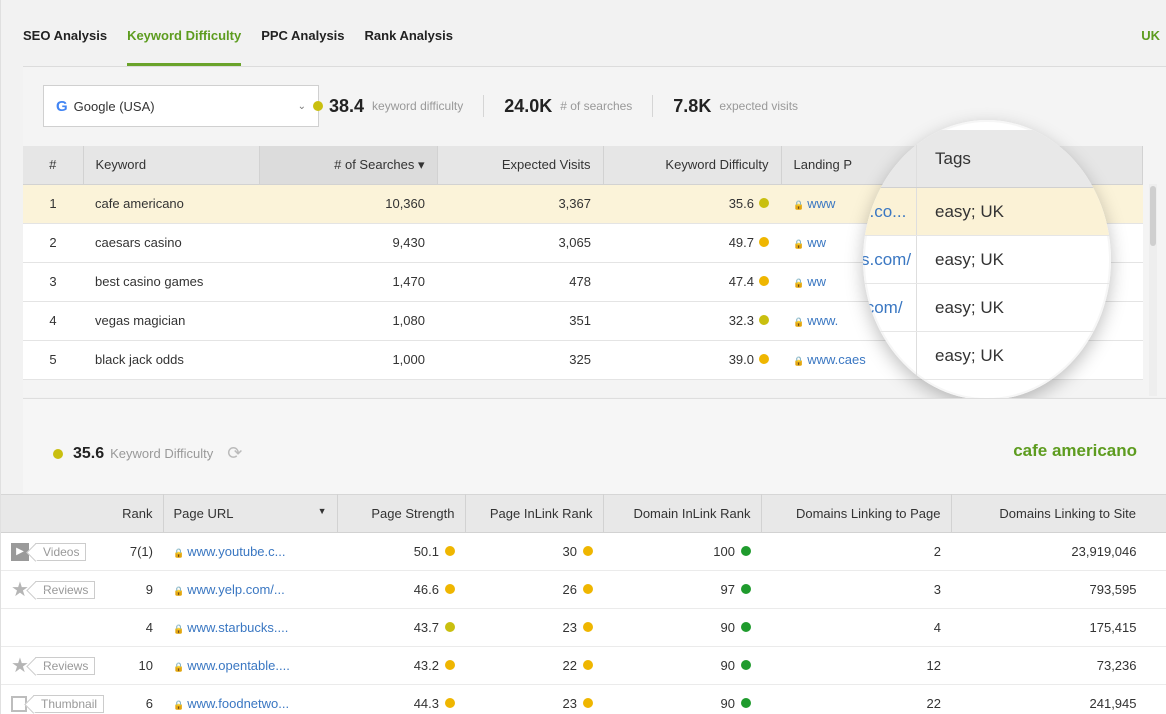 Image resolution: width=1166 pixels, height=714 pixels. What do you see at coordinates (250, 513) in the screenshot?
I see `column-header-page-url: Page URL ▼` at bounding box center [250, 513].